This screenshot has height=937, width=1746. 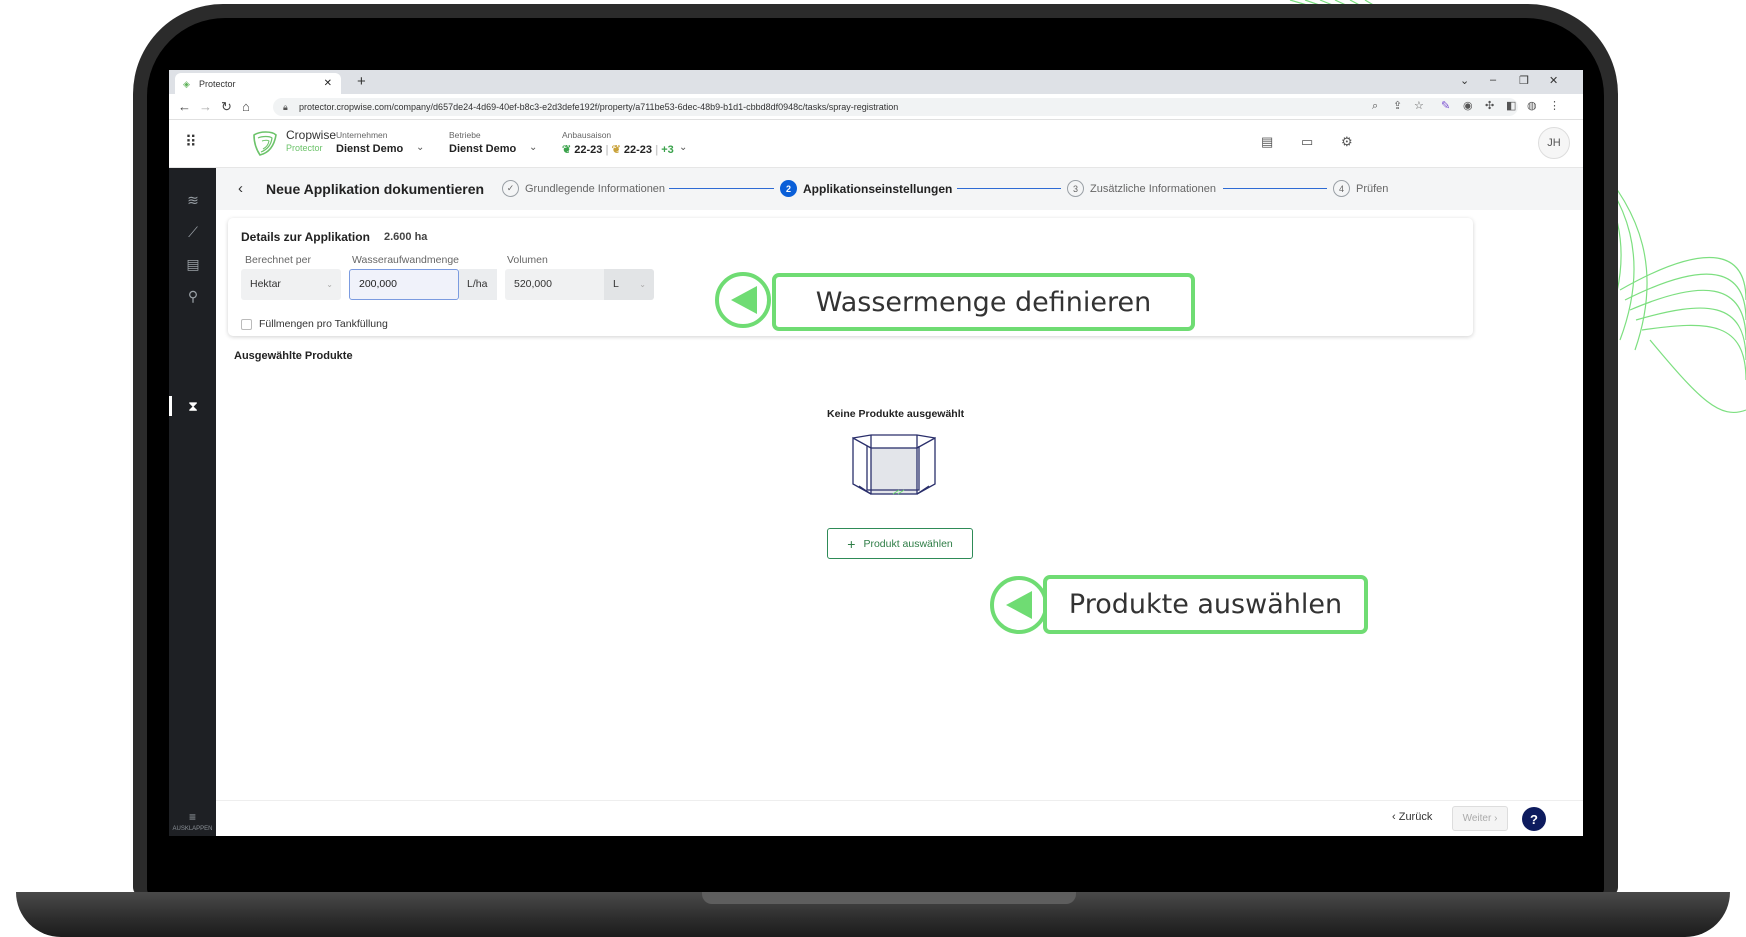 I want to click on bookmark-star-icon: ☆, so click(x=1419, y=105).